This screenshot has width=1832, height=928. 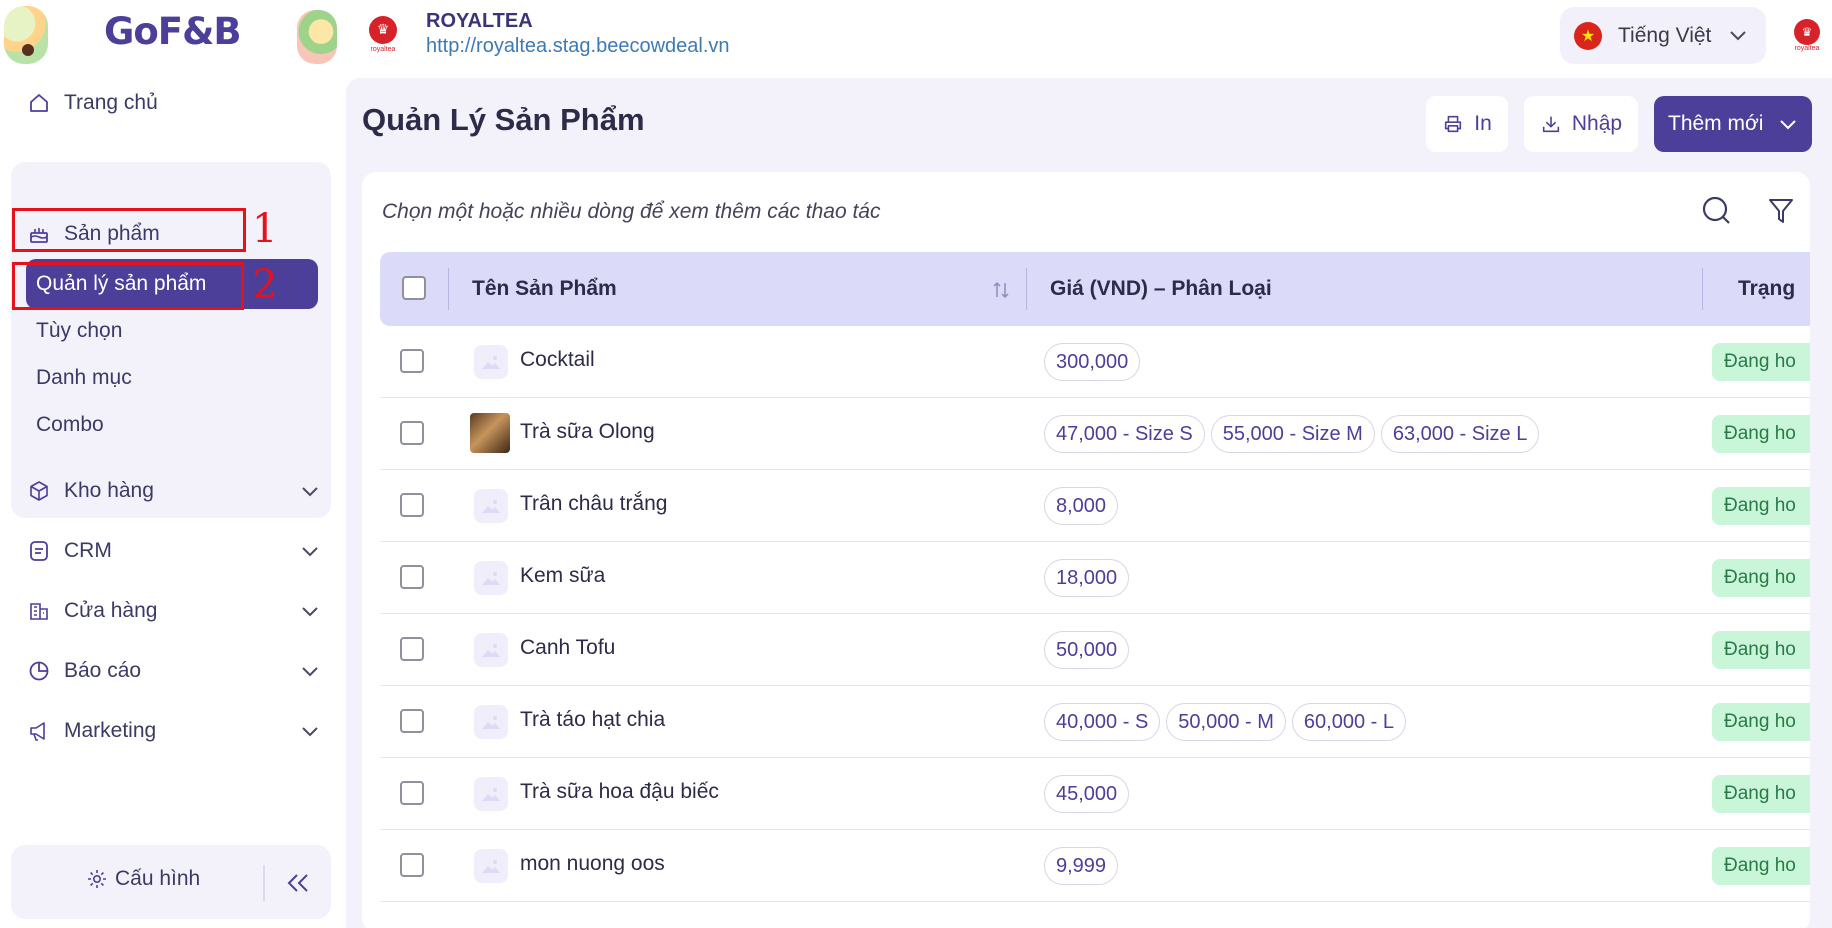 What do you see at coordinates (544, 289) in the screenshot?
I see `column-header-name: Tên Sản Phẩm` at bounding box center [544, 289].